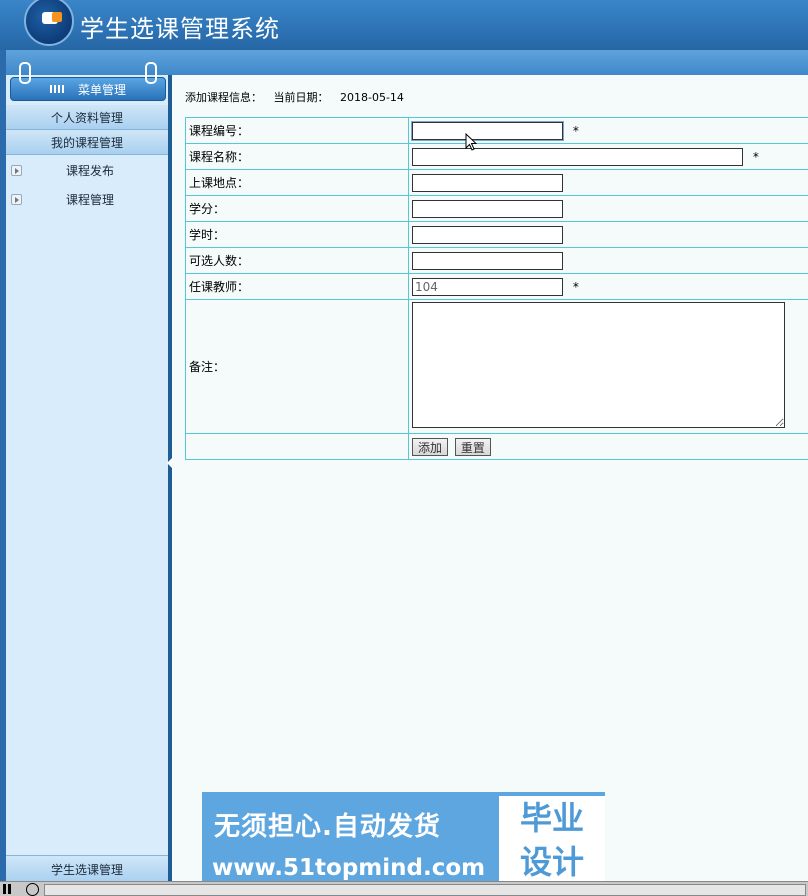 The width and height of the screenshot is (808, 896). I want to click on watermark-badge-top: 毕业, so click(552, 818).